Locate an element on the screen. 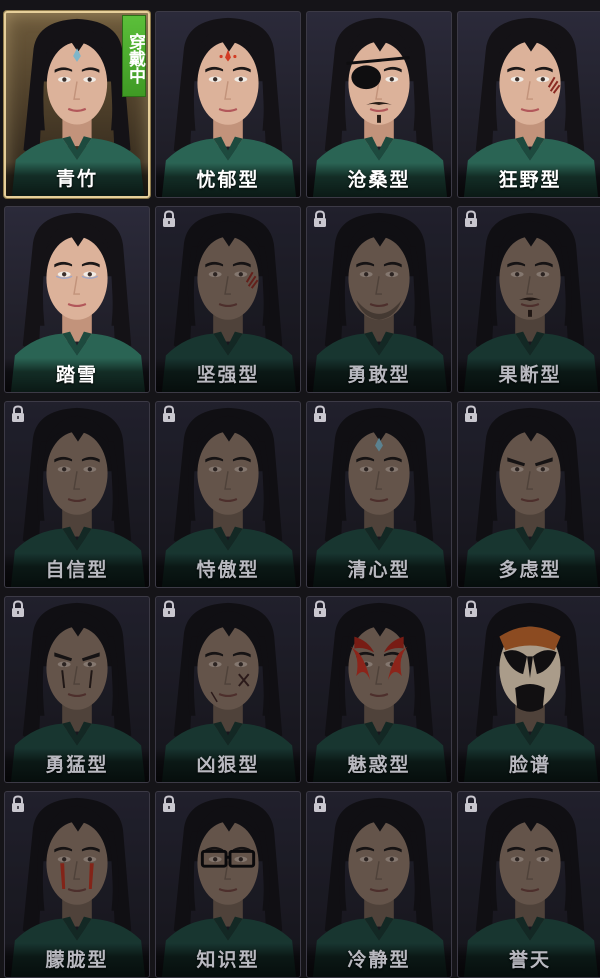 This screenshot has width=600, height=978. face-style-tile: 魅惑型 is located at coordinates (379, 689).